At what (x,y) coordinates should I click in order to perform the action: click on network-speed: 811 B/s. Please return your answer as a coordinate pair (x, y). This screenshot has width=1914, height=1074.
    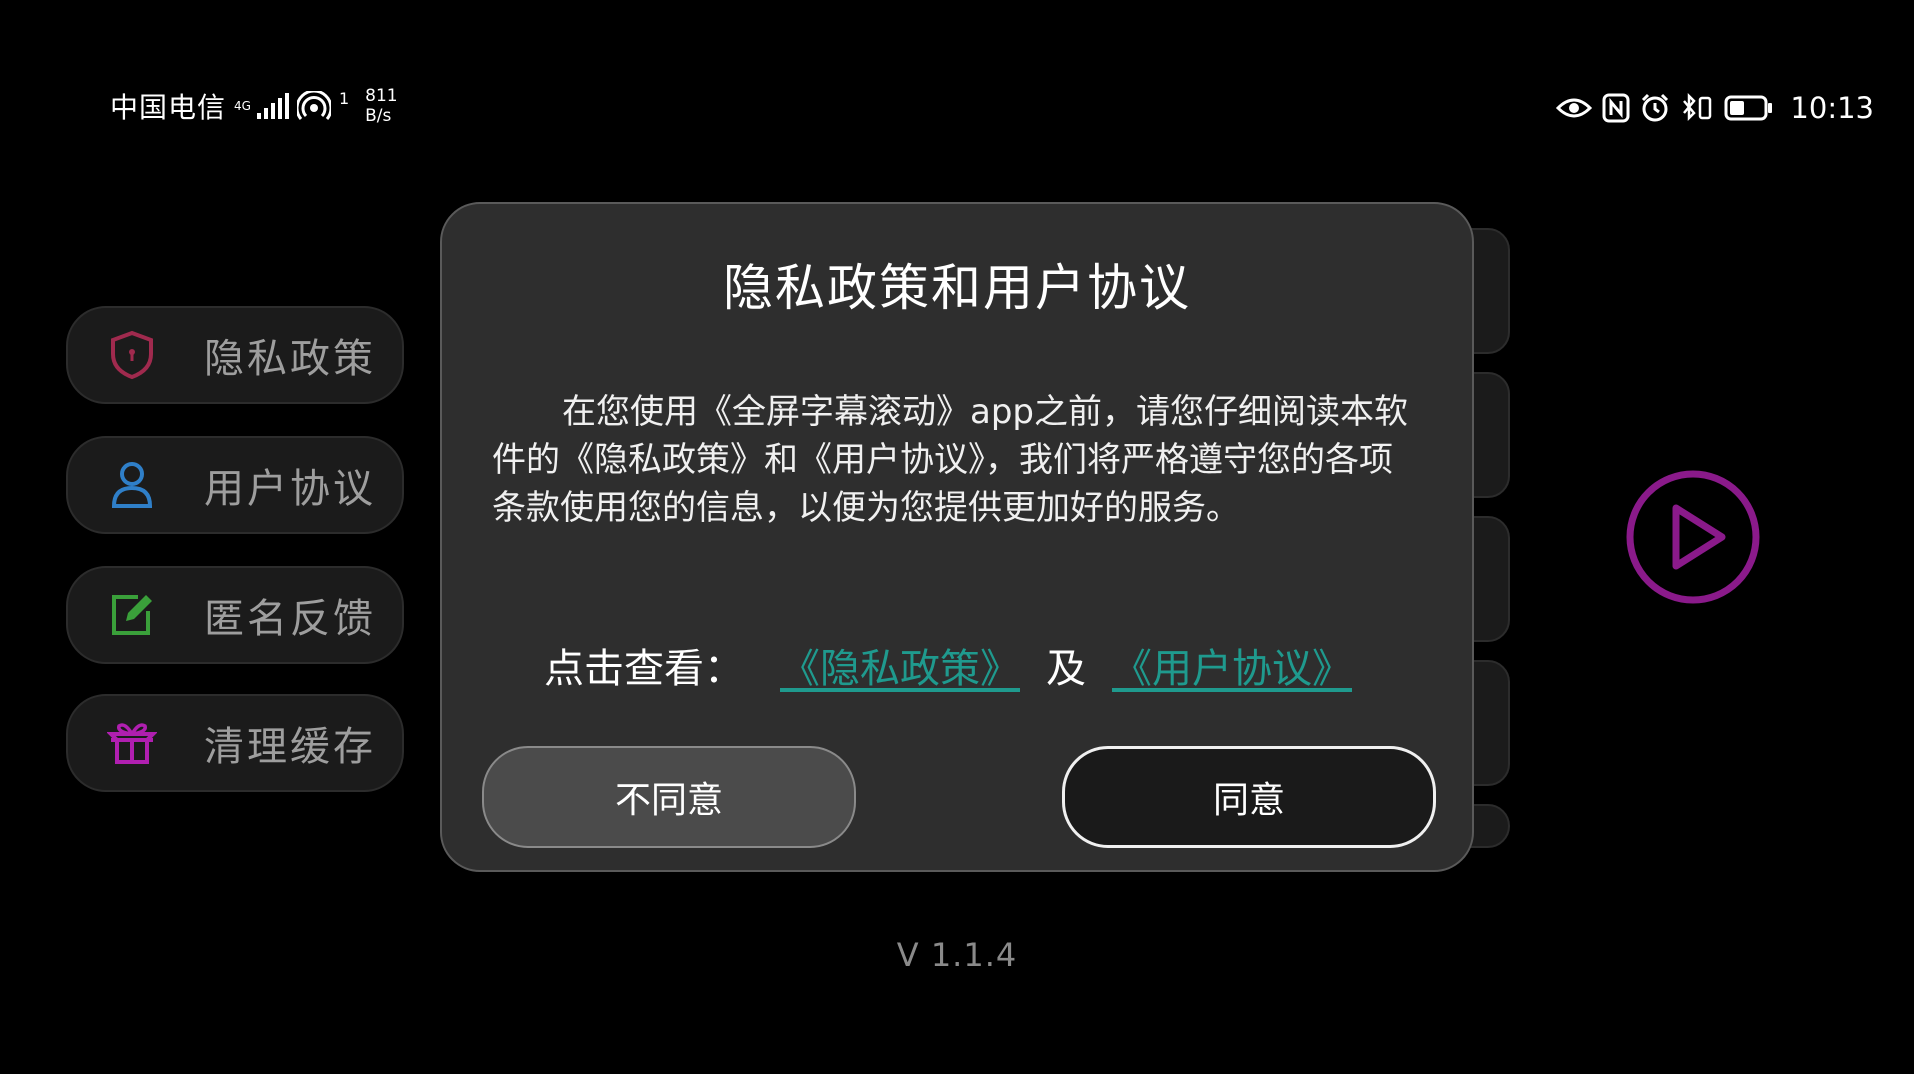
    Looking at the image, I should click on (381, 106).